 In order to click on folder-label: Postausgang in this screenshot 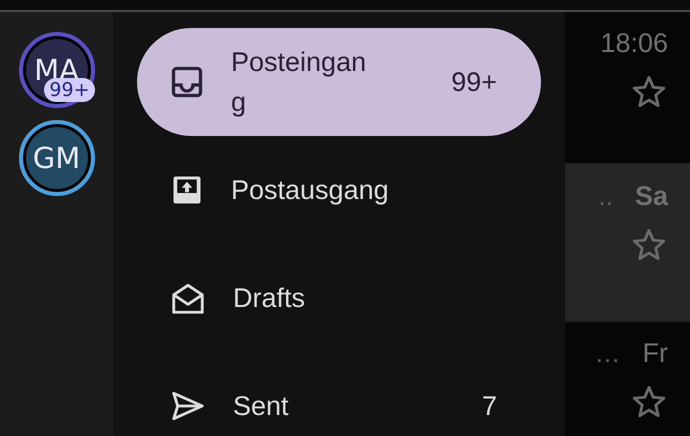, I will do `click(310, 190)`.